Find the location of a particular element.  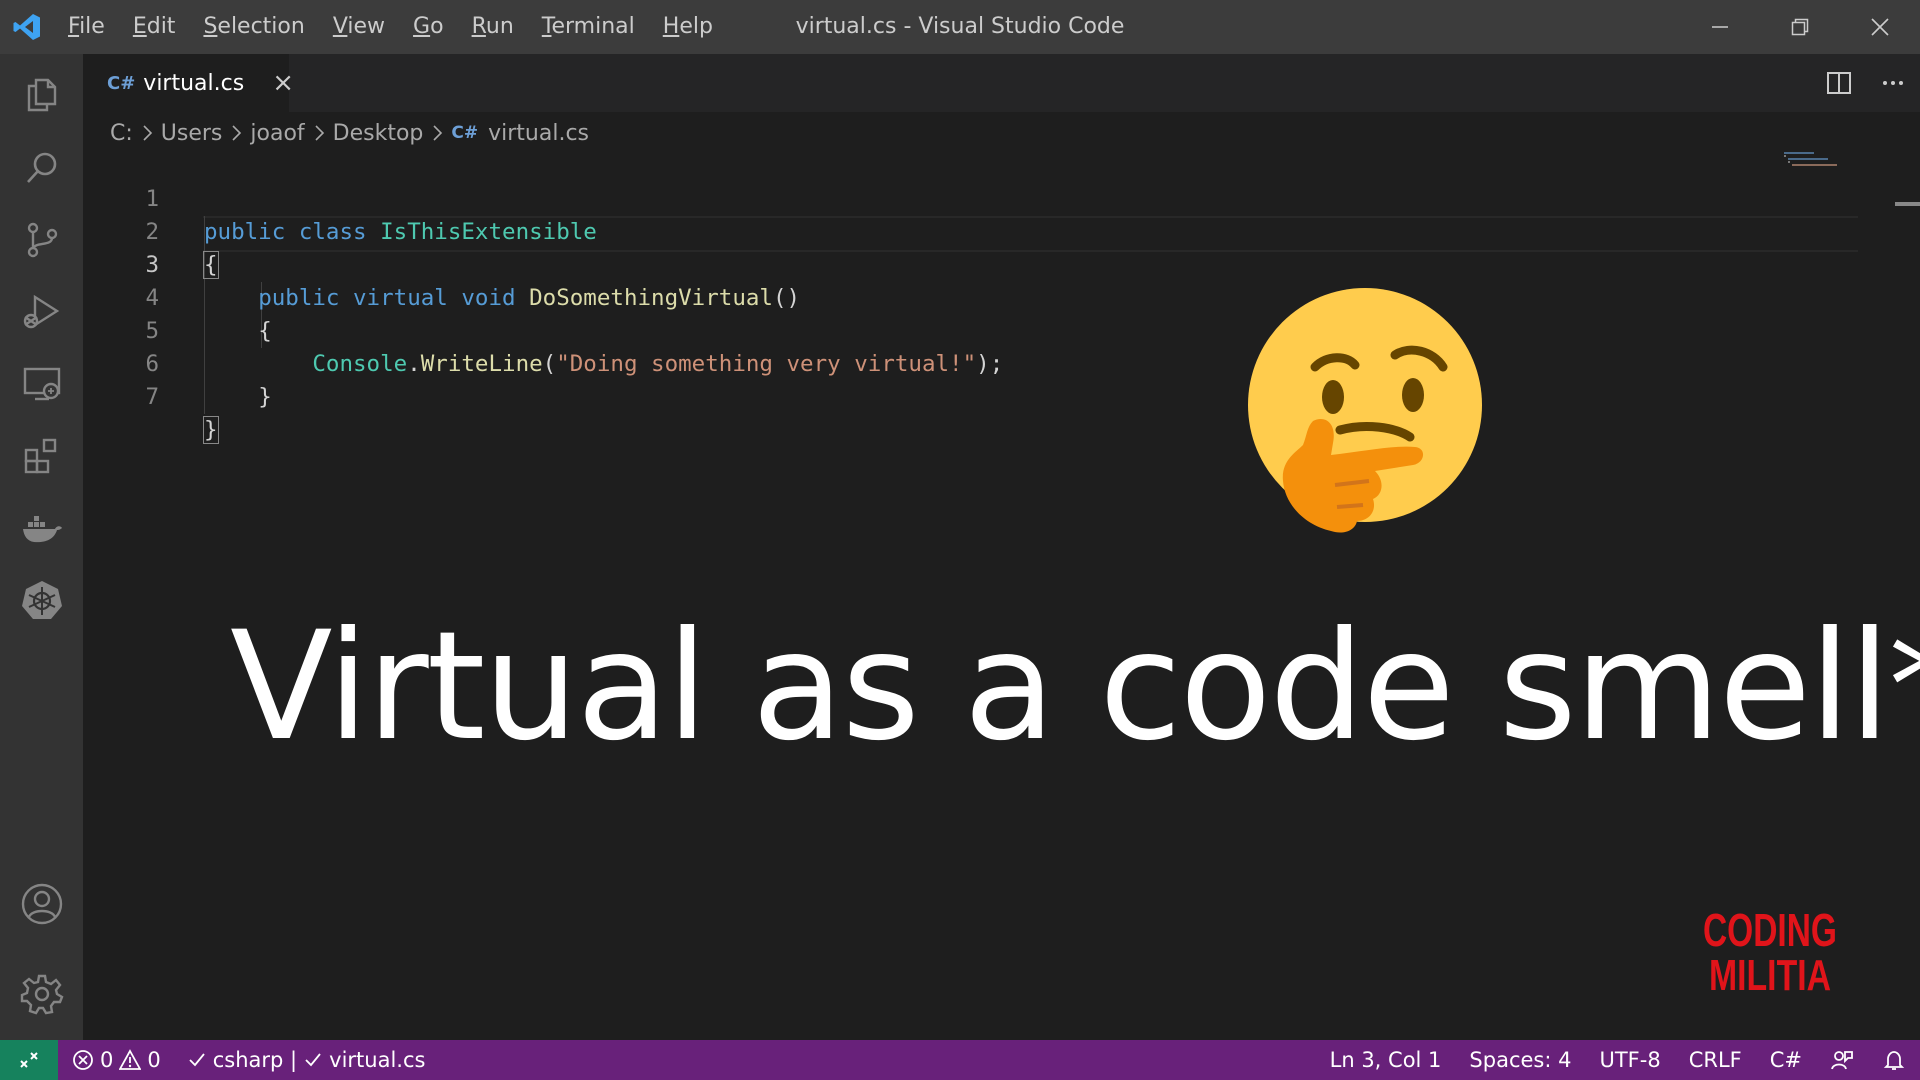

explorer-icon is located at coordinates (41, 94).